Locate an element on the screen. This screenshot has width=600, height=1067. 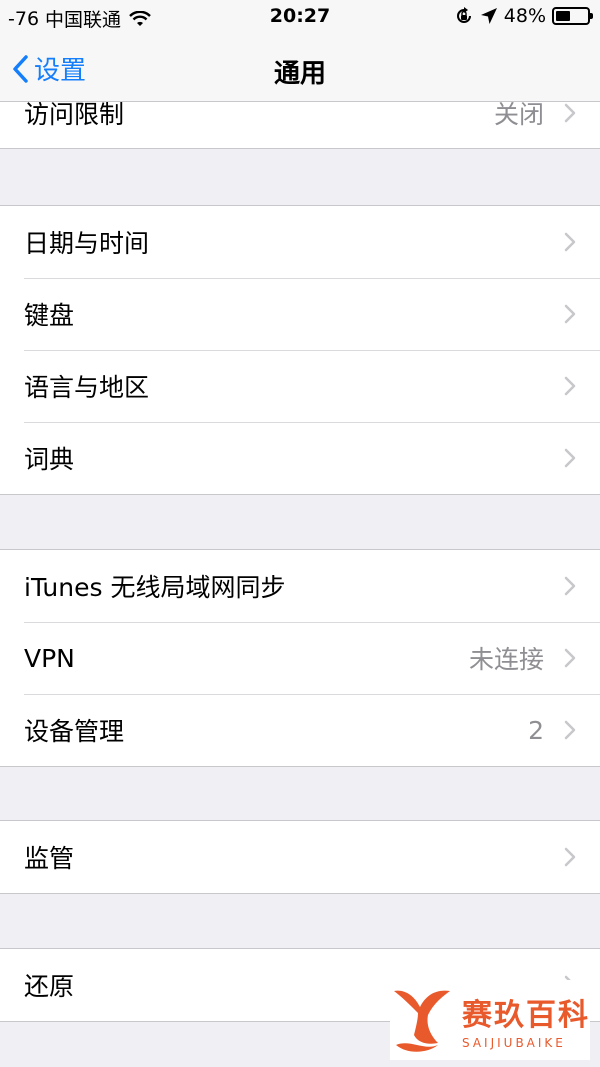
row-detail: 未连接 is located at coordinates (506, 659).